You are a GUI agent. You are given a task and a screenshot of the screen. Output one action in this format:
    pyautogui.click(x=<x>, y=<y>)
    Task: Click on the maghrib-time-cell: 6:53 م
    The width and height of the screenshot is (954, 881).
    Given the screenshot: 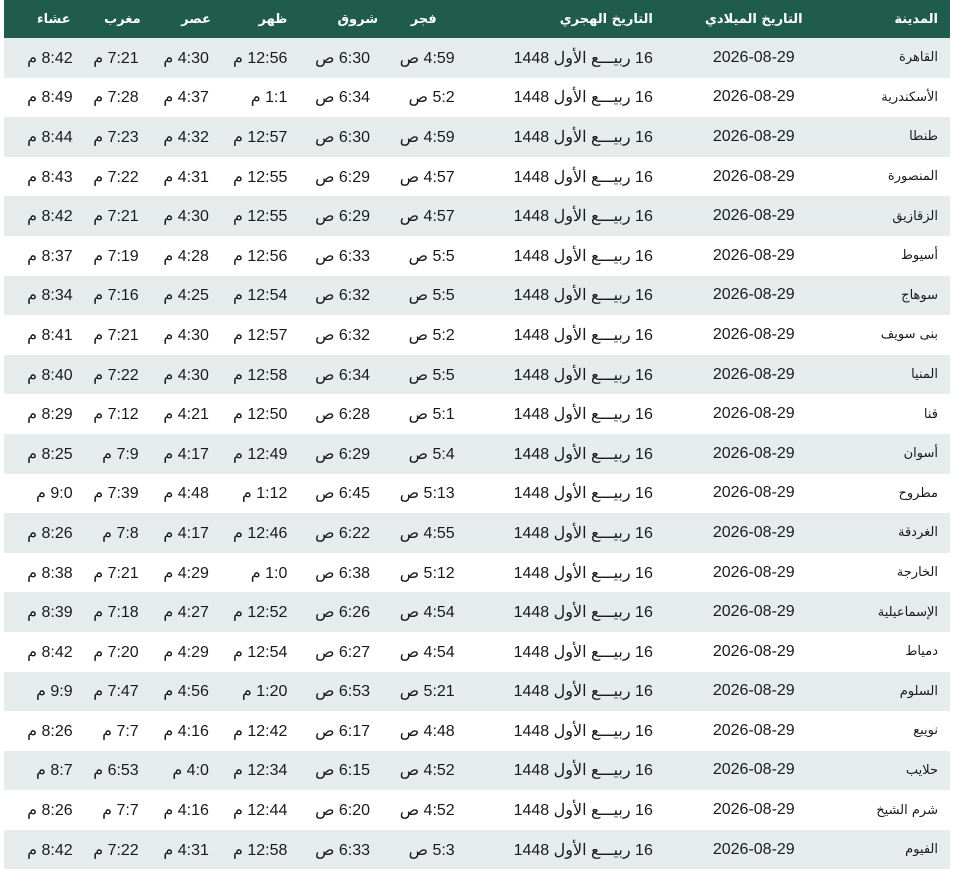 What is the action you would take?
    pyautogui.click(x=116, y=771)
    